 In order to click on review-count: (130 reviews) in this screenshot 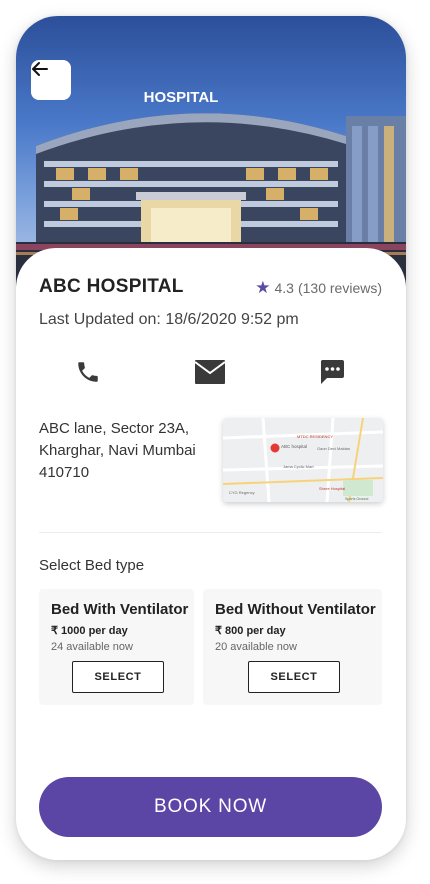, I will do `click(339, 288)`.